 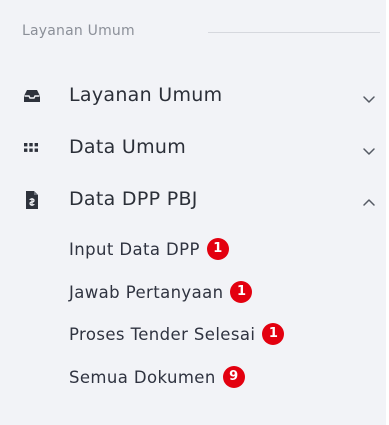 I want to click on menu-item-data-dpp-pbj: Data DPP PBJ, so click(x=193, y=200).